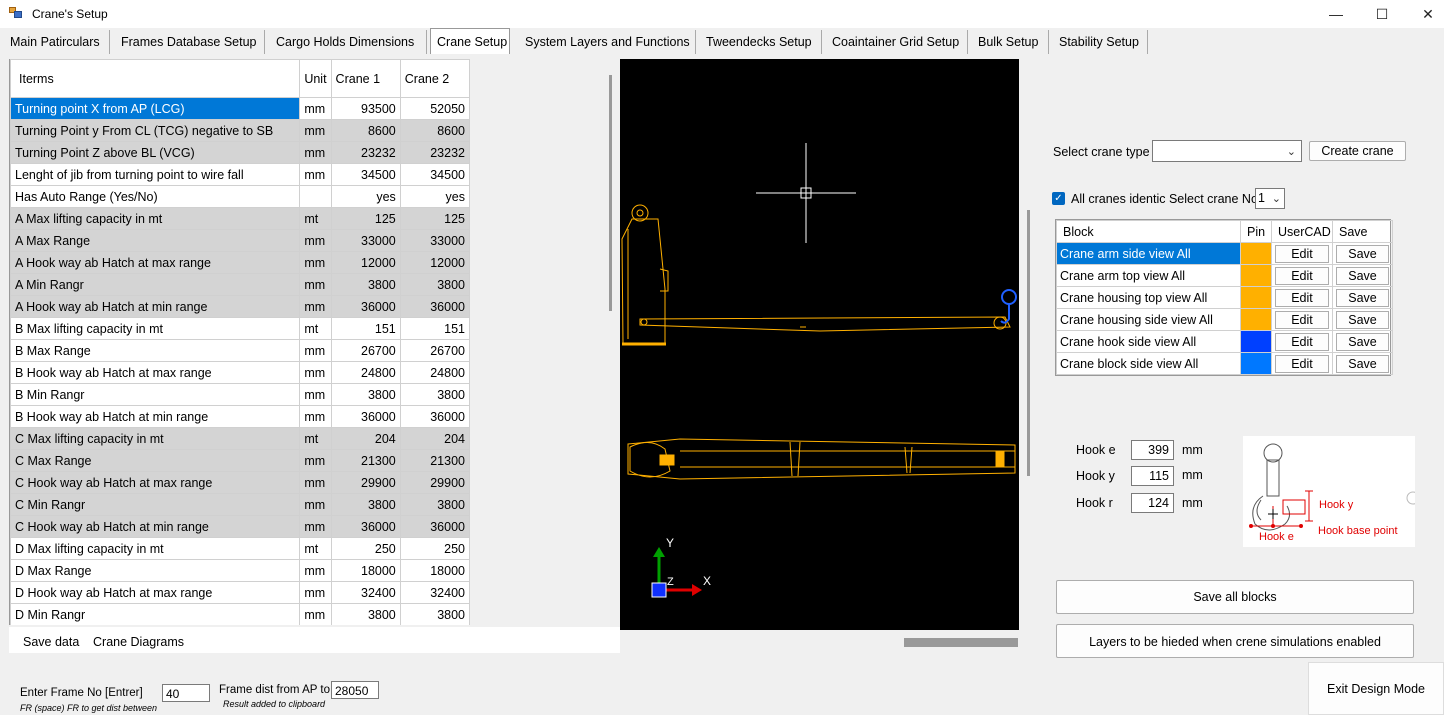  What do you see at coordinates (365, 240) in the screenshot?
I see `crane1-cell: 33000` at bounding box center [365, 240].